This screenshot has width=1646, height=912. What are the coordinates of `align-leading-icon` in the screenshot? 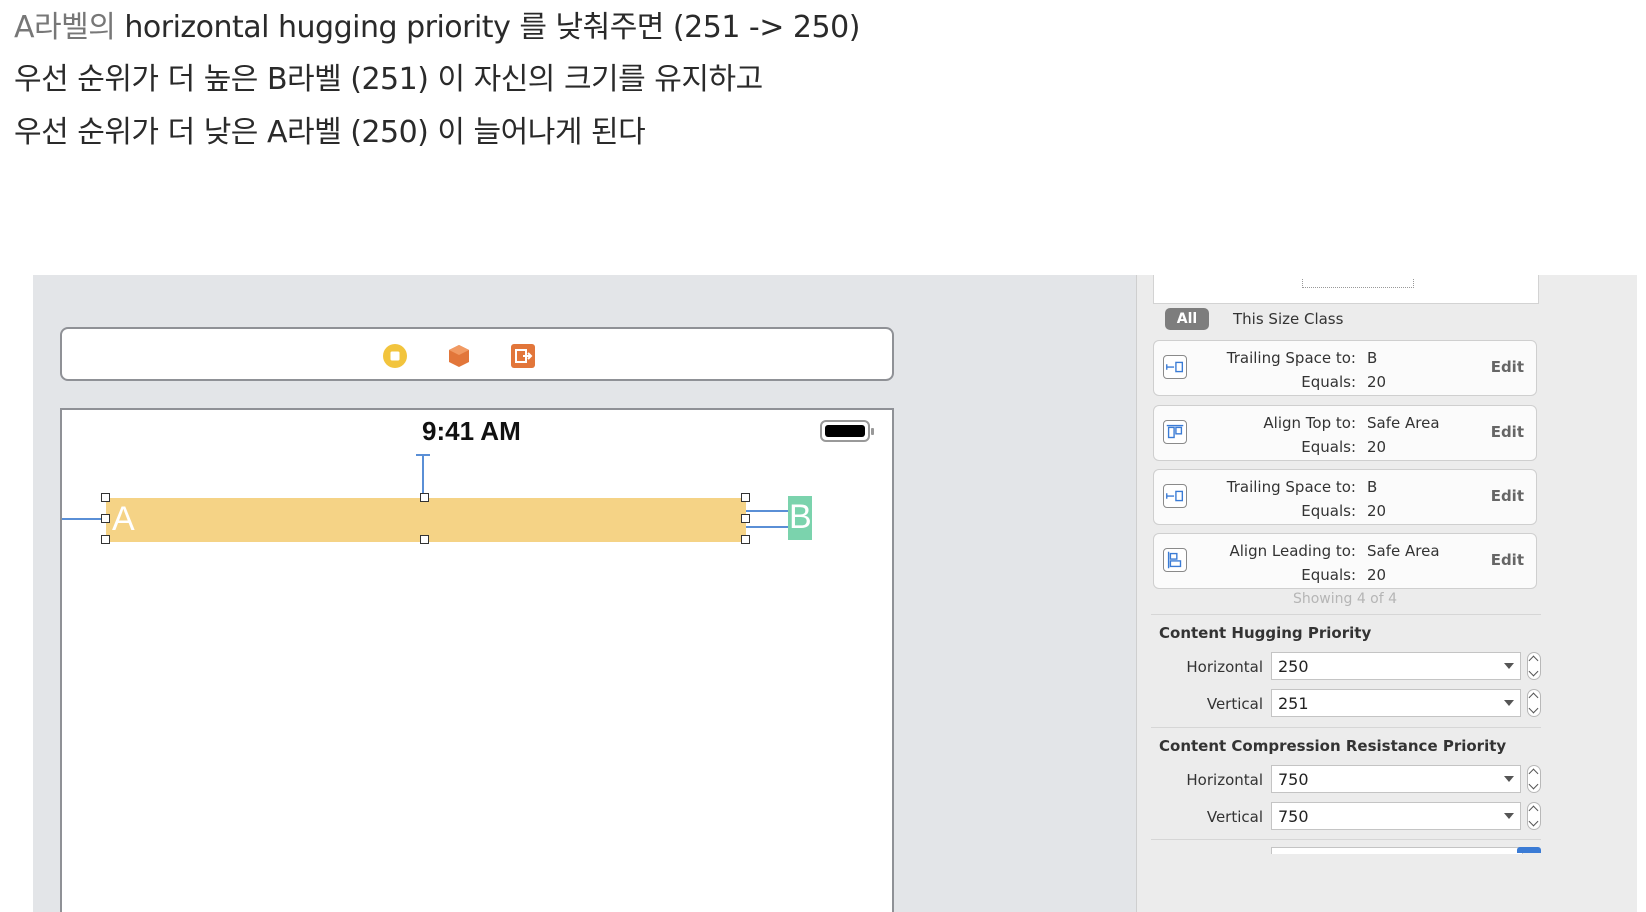 It's located at (1175, 560).